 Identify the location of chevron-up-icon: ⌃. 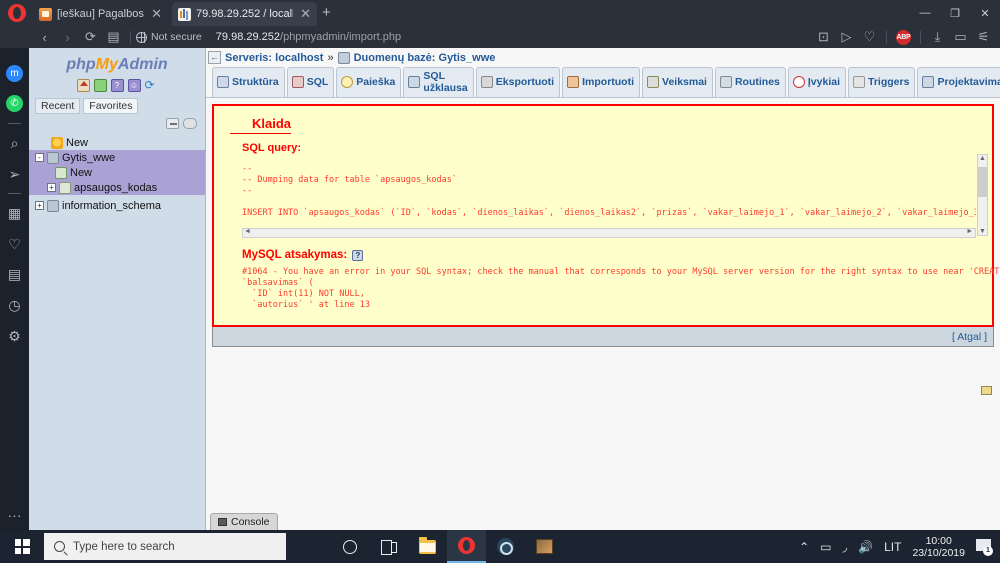
(804, 547).